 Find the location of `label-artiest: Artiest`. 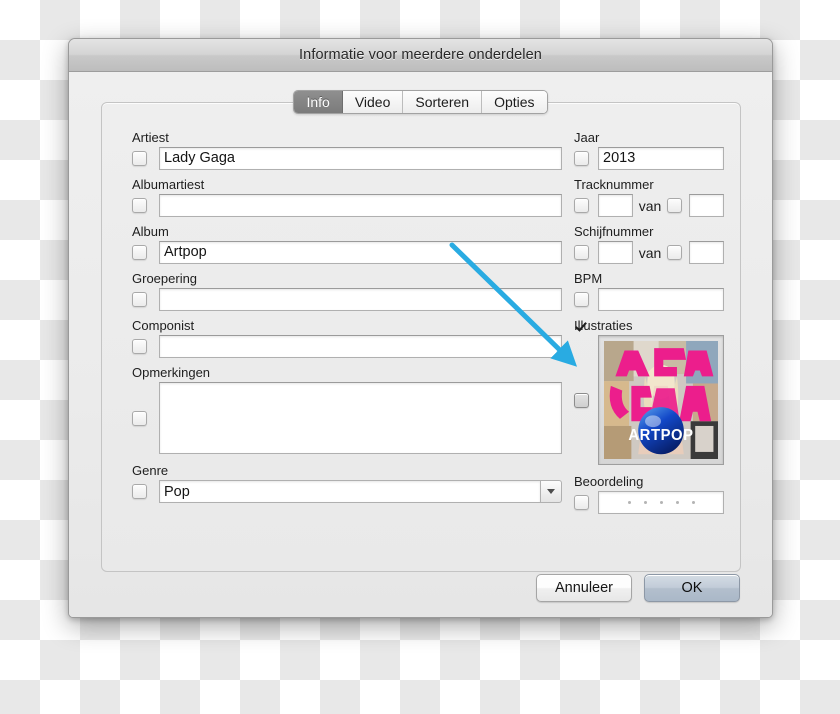

label-artiest: Artiest is located at coordinates (150, 137).